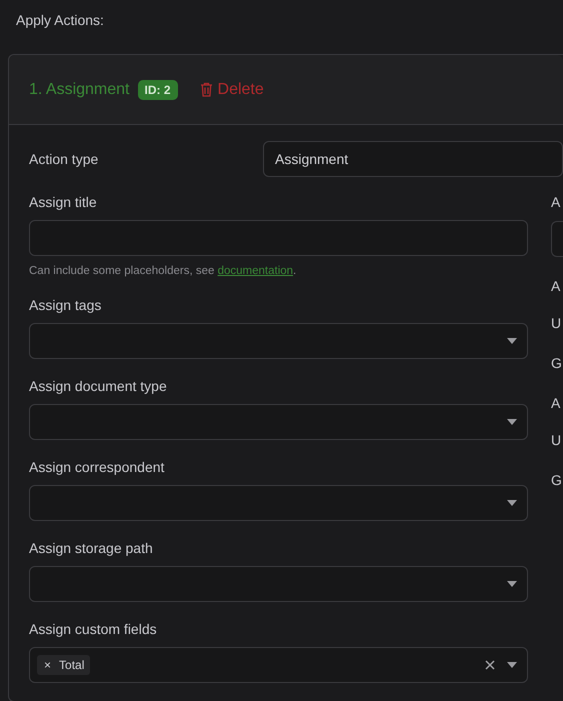 The width and height of the screenshot is (563, 701). What do you see at coordinates (158, 90) in the screenshot?
I see `id-badge: ID: 2` at bounding box center [158, 90].